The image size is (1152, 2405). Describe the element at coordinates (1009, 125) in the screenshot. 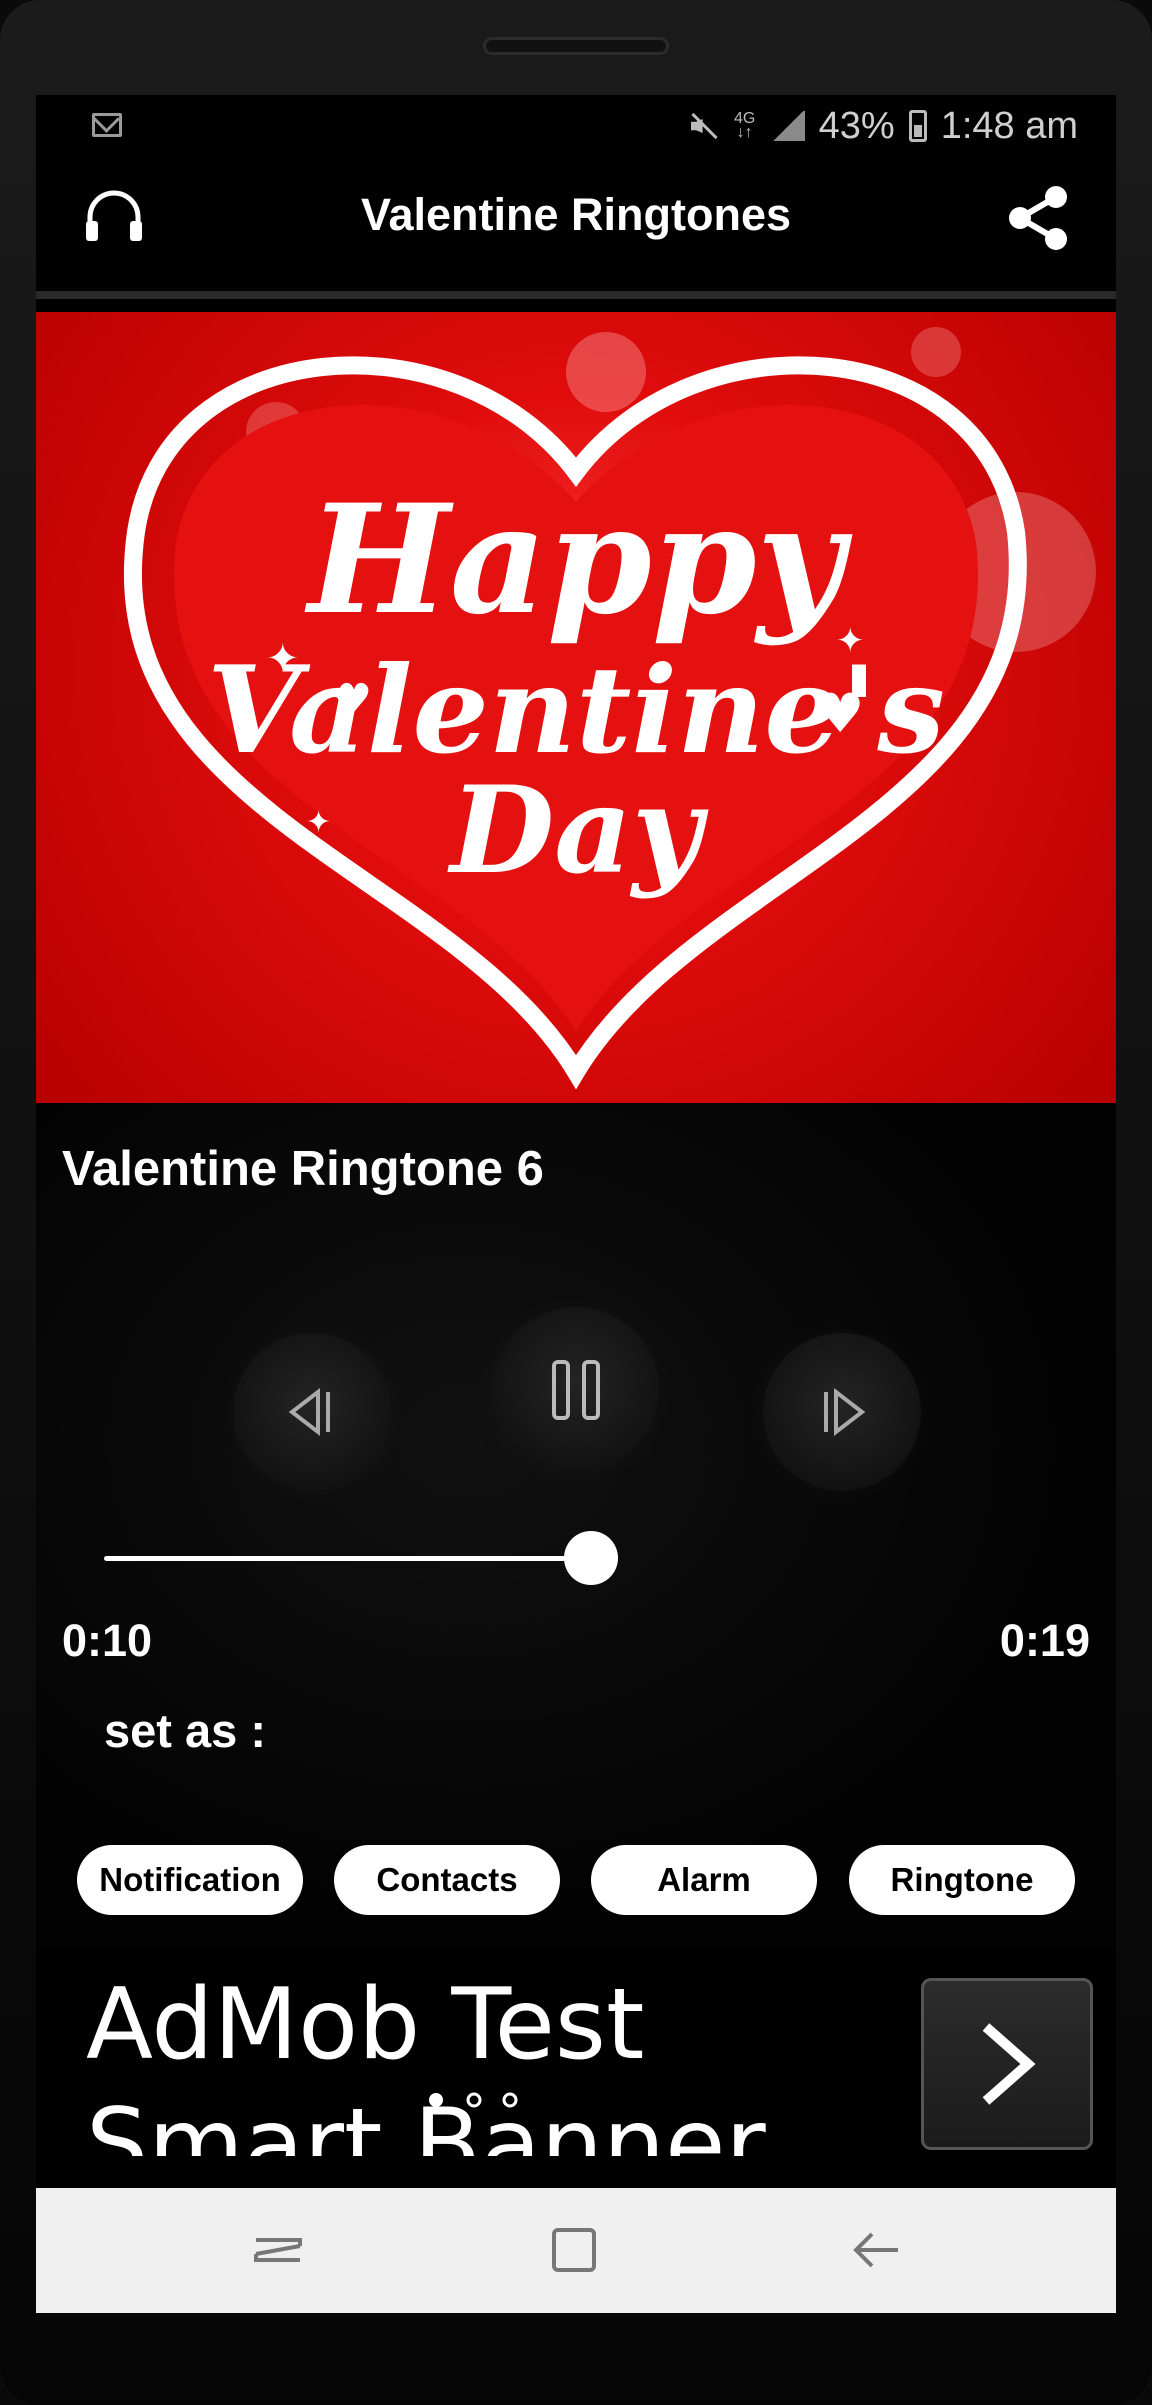

I see `clock: 1:48 am` at that location.